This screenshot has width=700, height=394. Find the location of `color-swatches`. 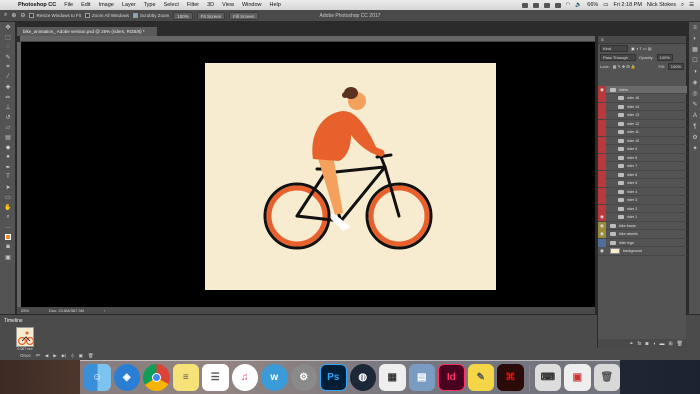

color-swatches is located at coordinates (8, 237).